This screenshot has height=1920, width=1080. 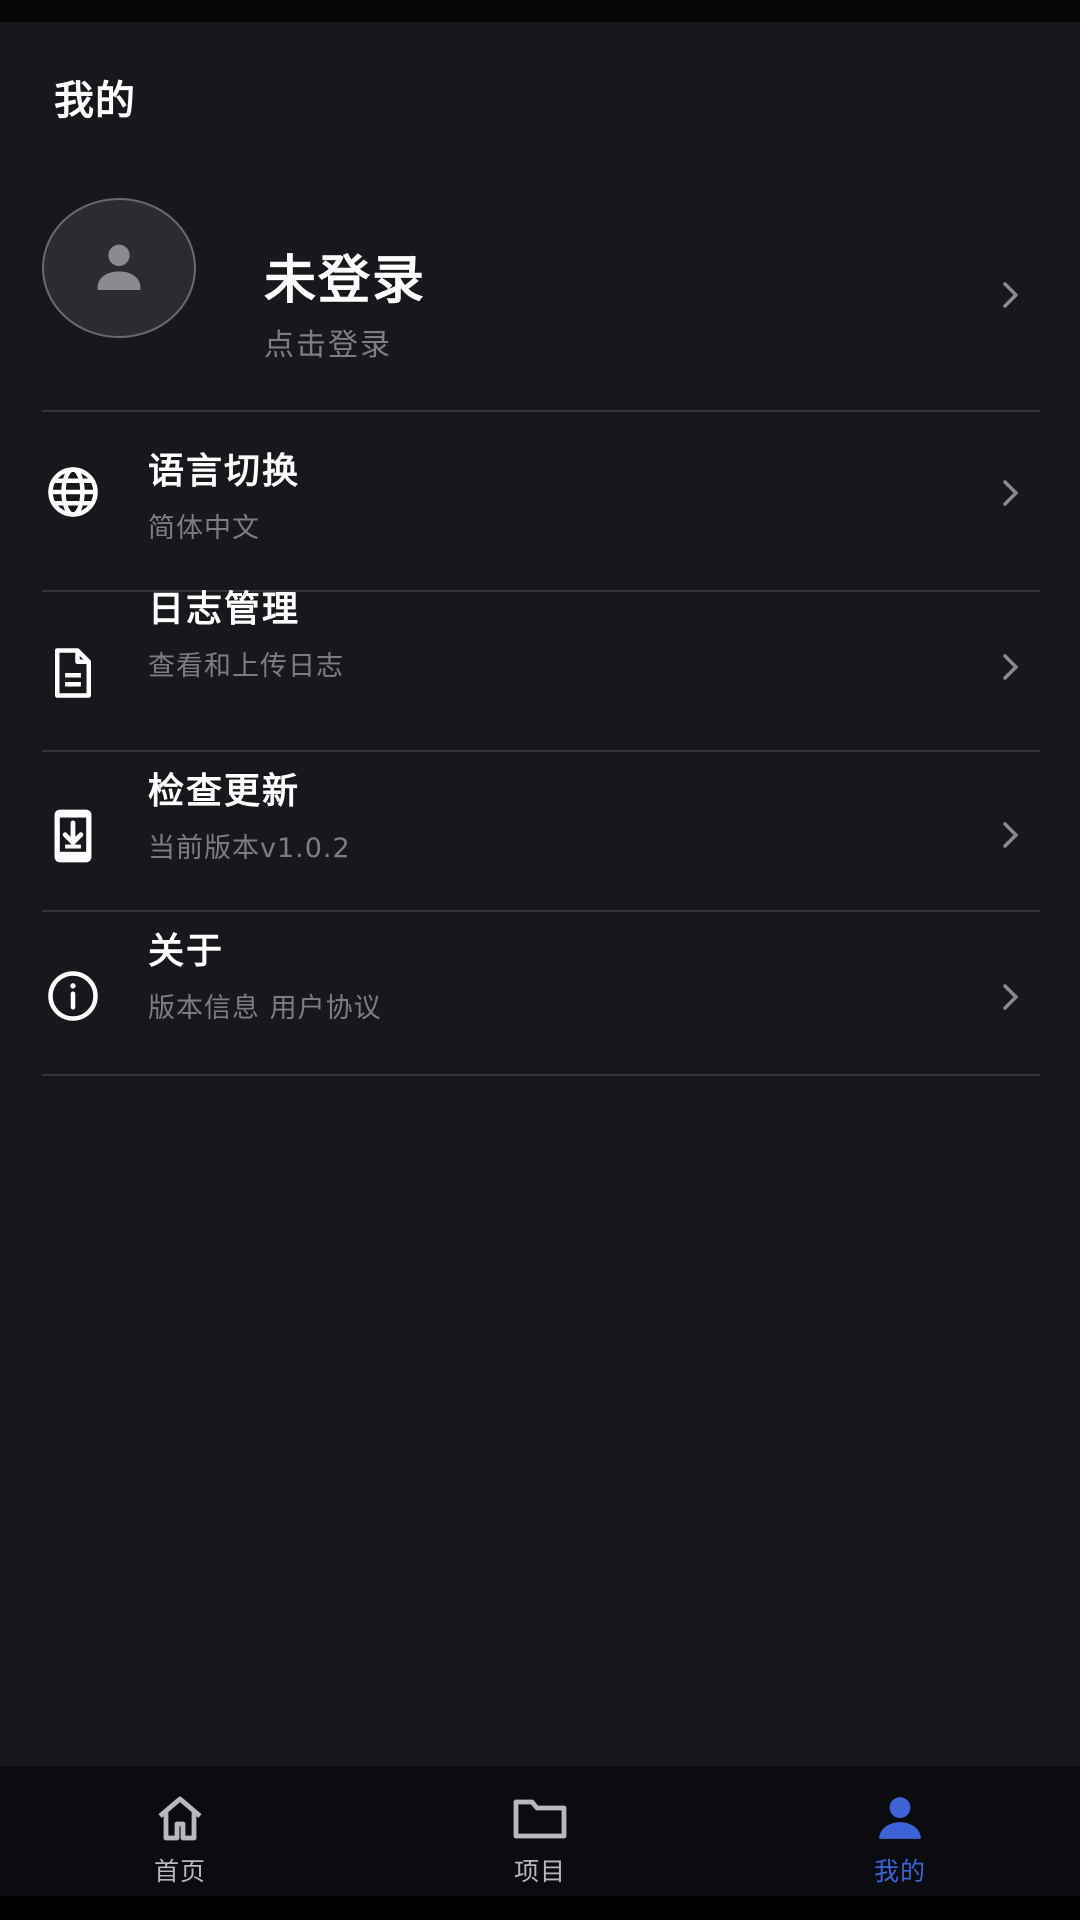 What do you see at coordinates (540, 992) in the screenshot?
I see `menu-item-about: 关于 版本信息 用户协议` at bounding box center [540, 992].